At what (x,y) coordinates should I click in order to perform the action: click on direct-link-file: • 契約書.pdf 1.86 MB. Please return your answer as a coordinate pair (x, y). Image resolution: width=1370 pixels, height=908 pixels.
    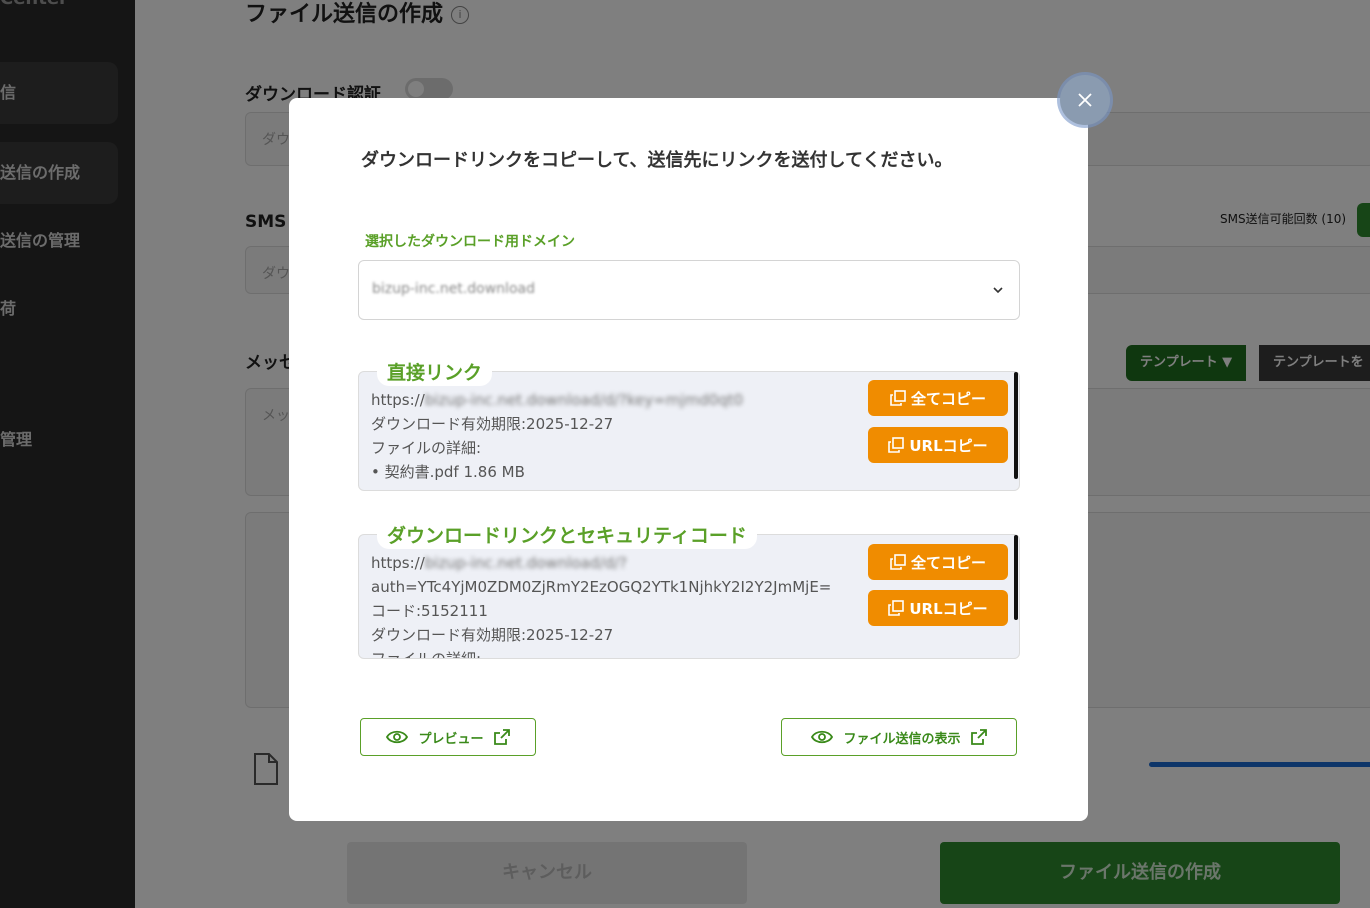
    Looking at the image, I should click on (448, 472).